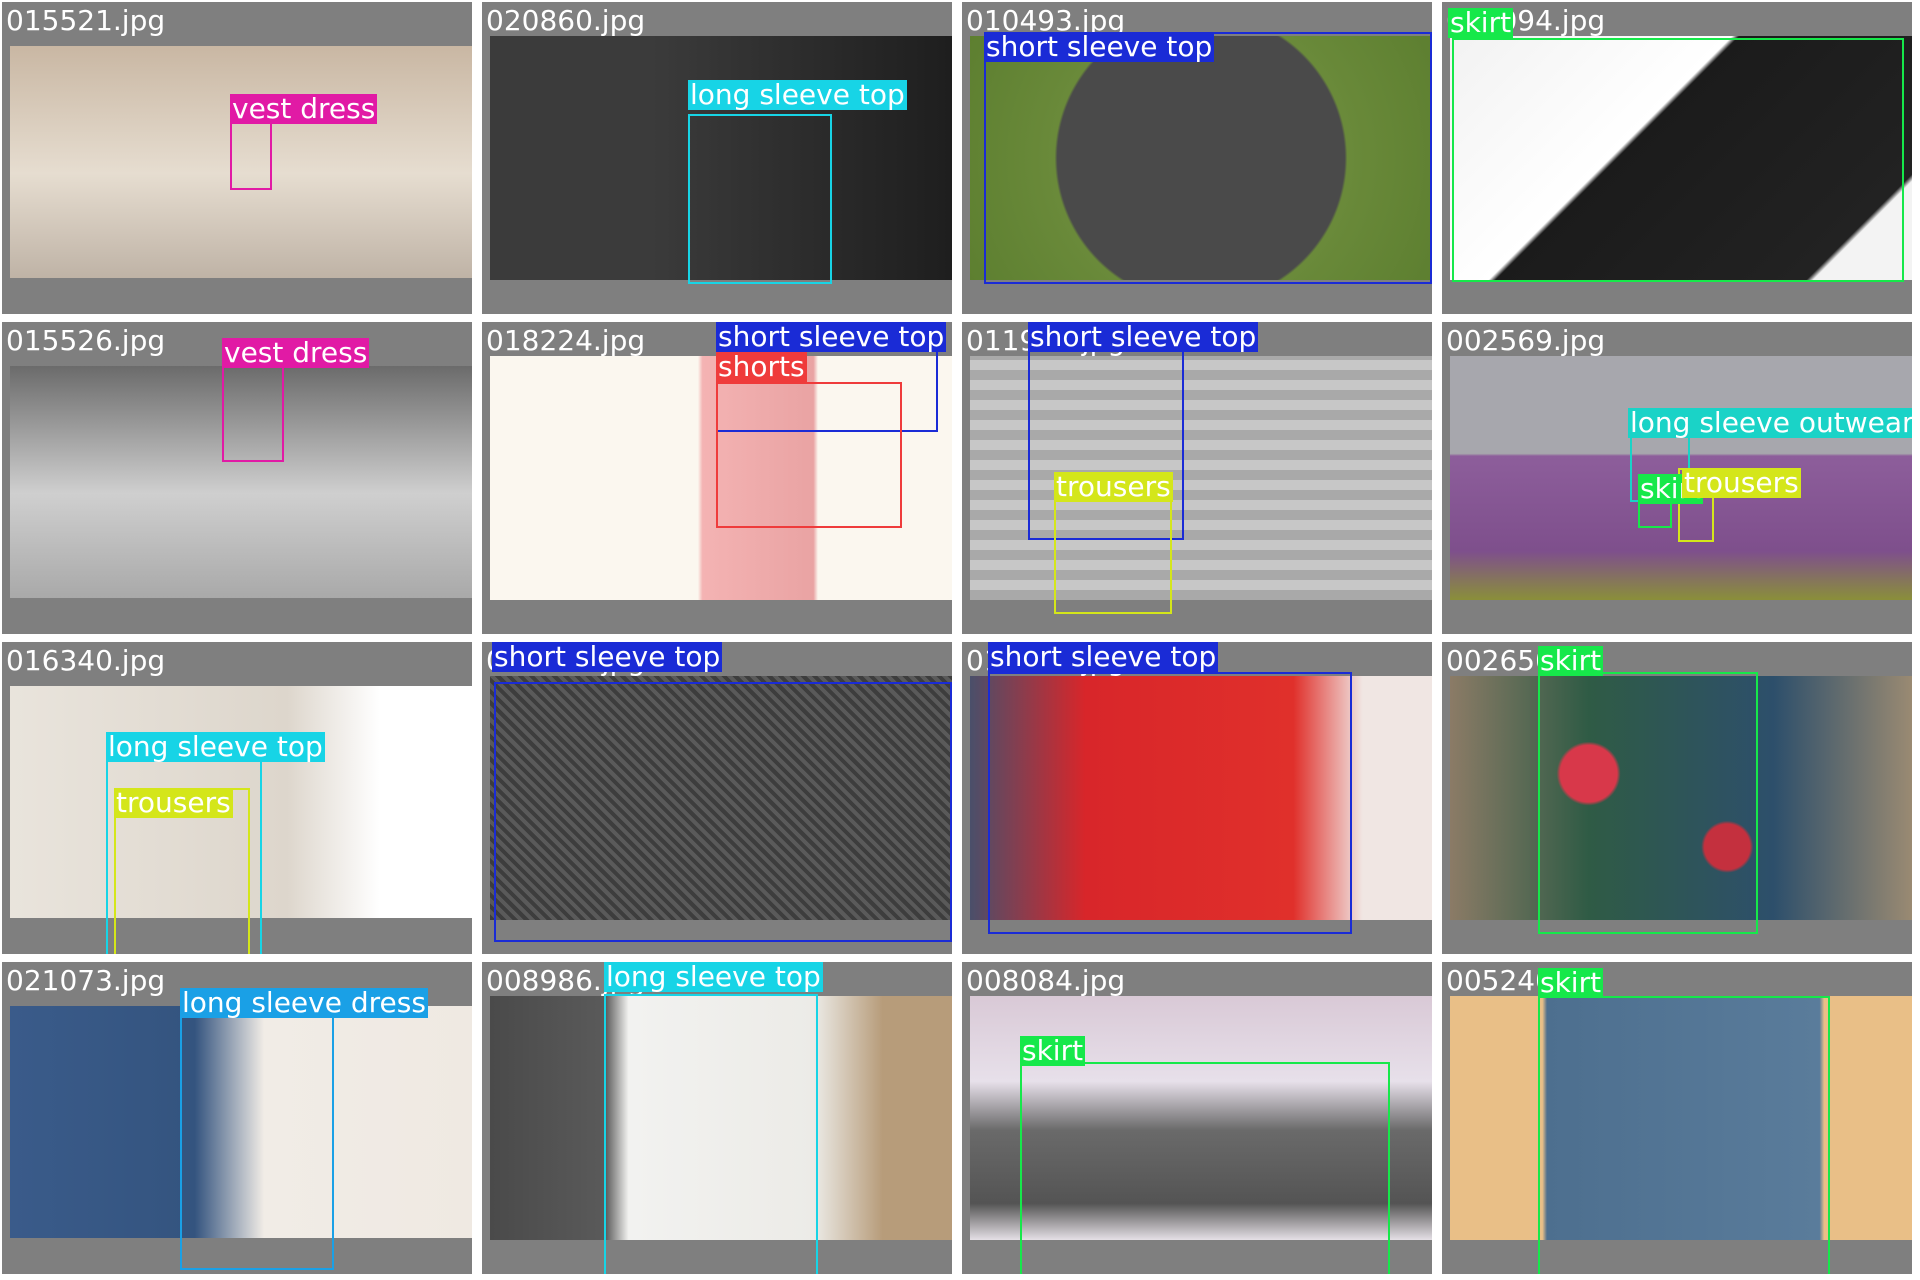  Describe the element at coordinates (237, 478) in the screenshot. I see `grid-tile: 015526.jpg vest dress` at that location.